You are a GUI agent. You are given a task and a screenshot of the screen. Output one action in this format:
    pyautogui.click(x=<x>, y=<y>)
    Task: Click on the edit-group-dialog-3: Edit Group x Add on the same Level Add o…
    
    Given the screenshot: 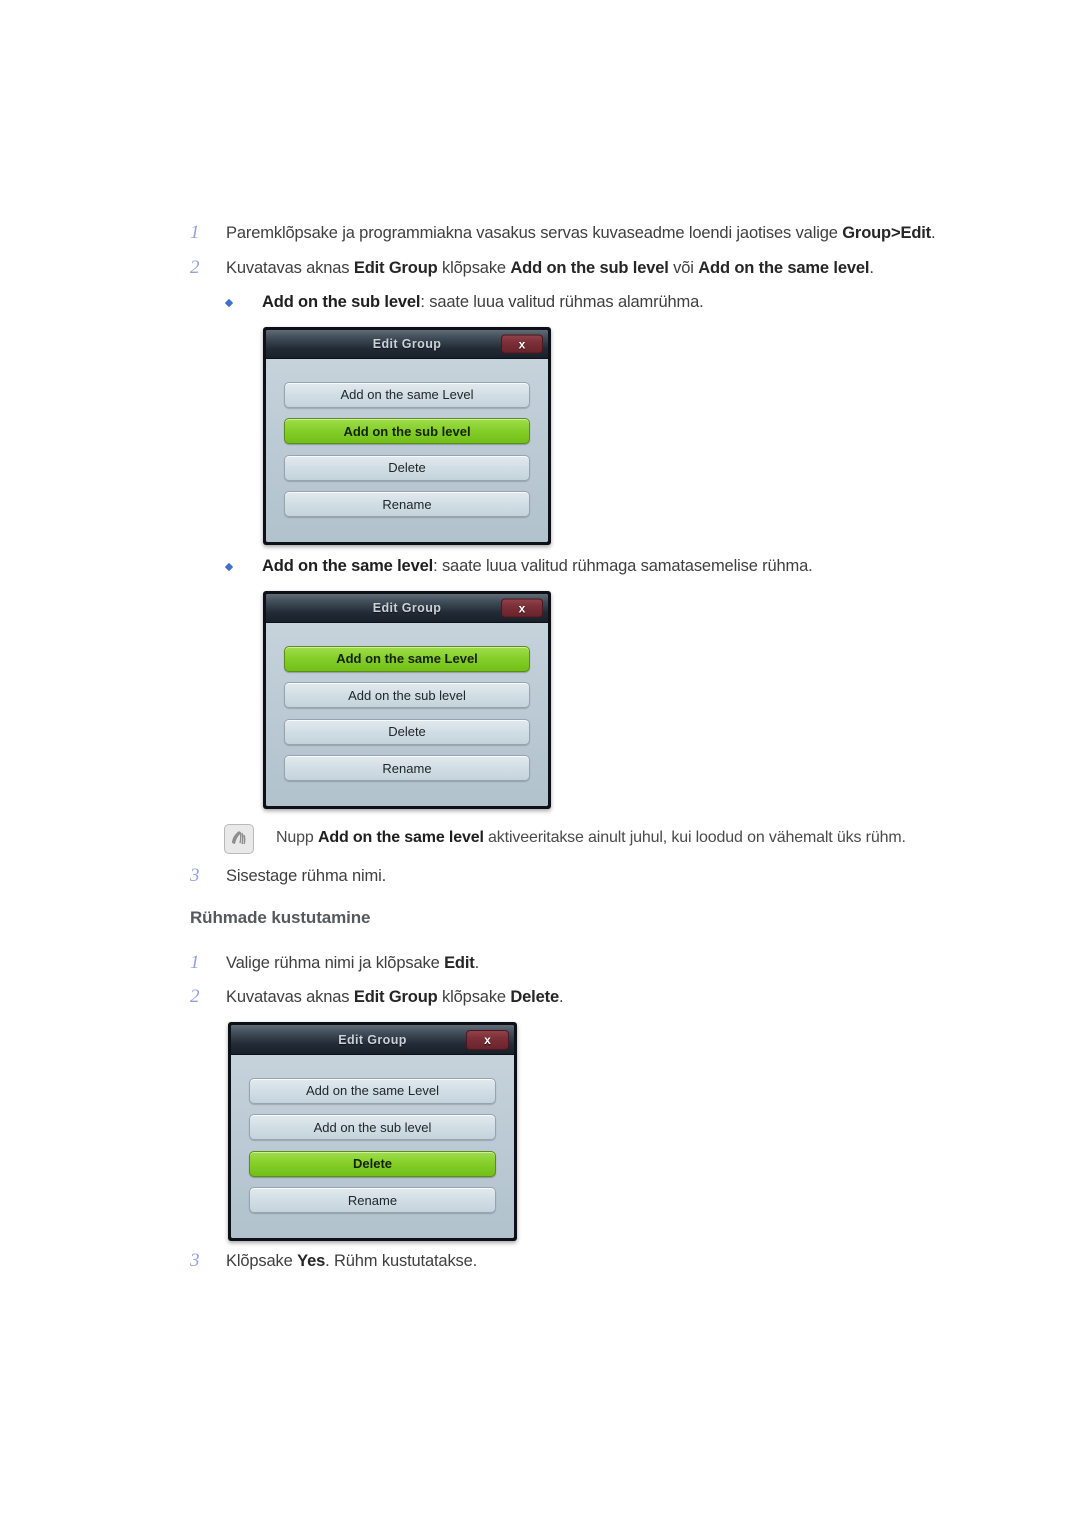 What is the action you would take?
    pyautogui.click(x=372, y=1131)
    